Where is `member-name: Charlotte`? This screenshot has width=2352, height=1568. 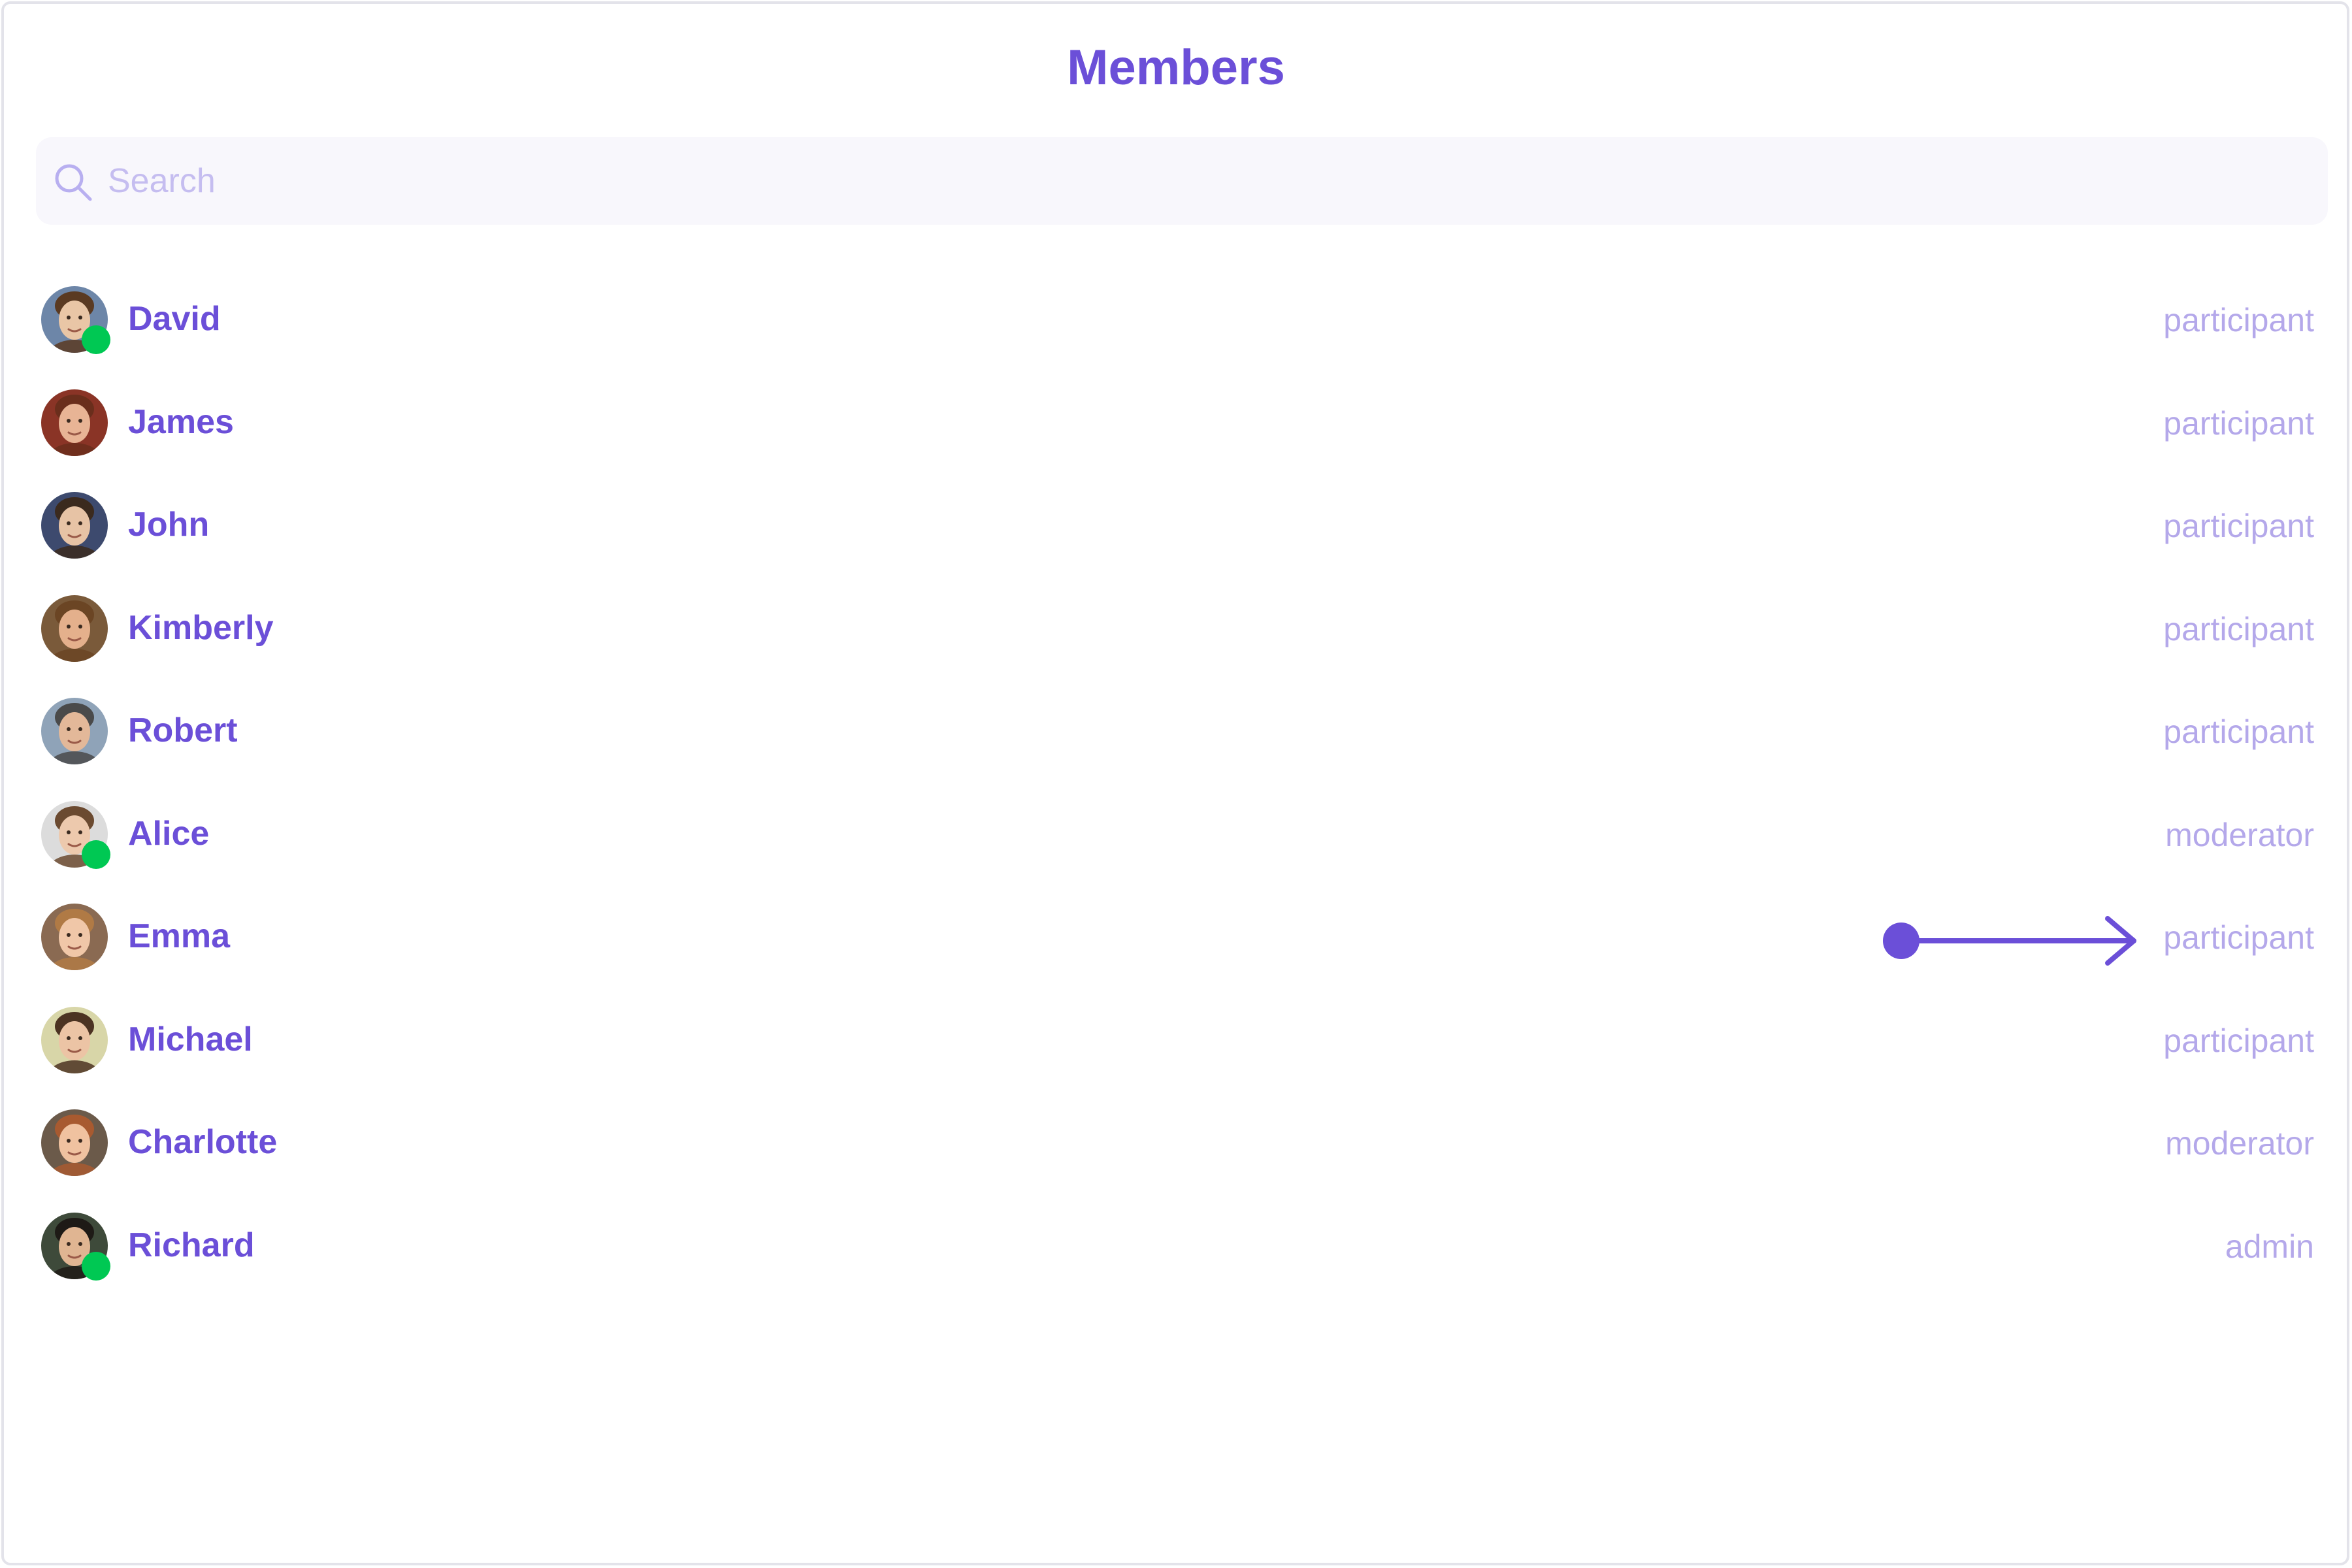
member-name: Charlotte is located at coordinates (203, 1142).